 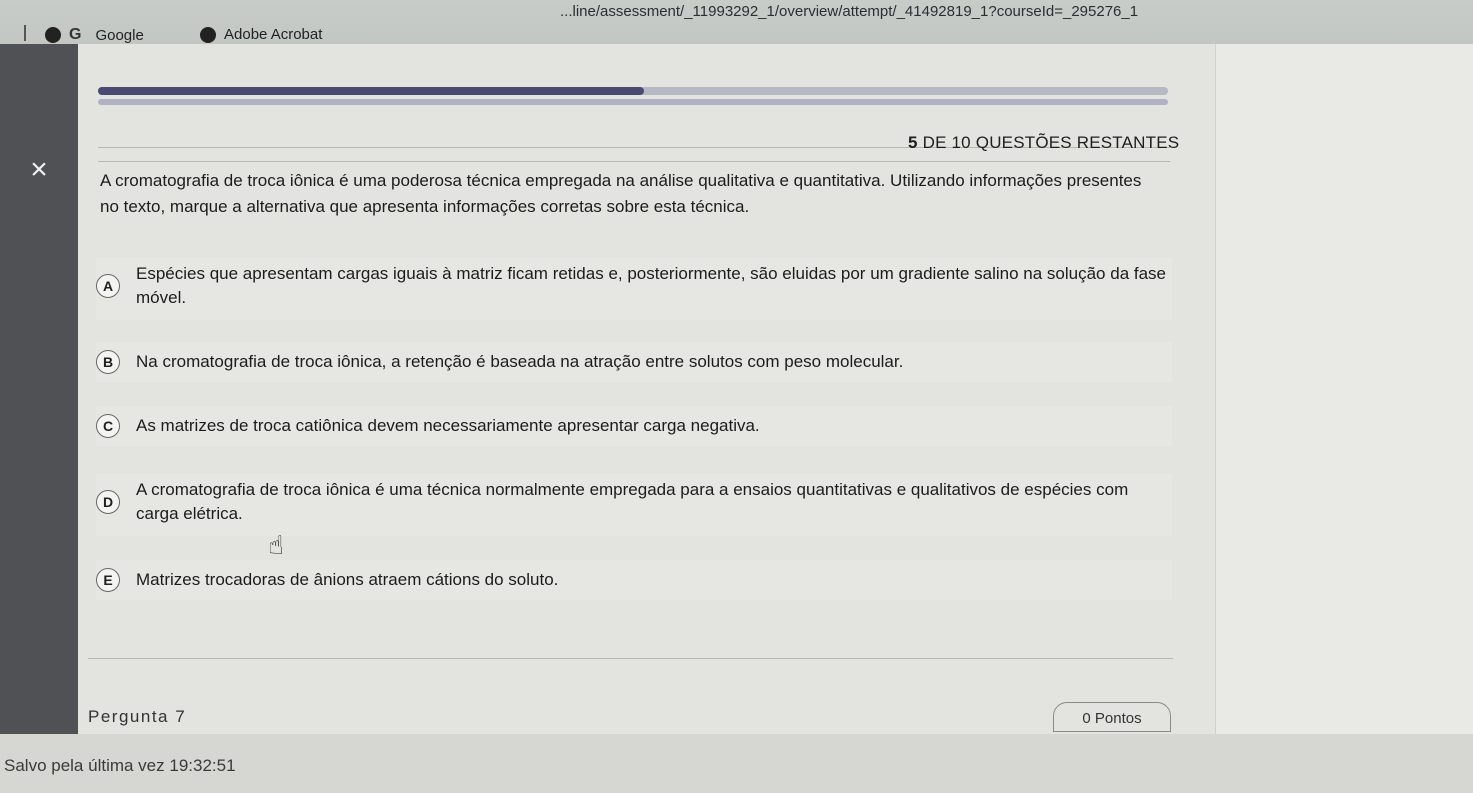 What do you see at coordinates (273, 34) in the screenshot?
I see `bookmark-acrobat-label: Adobe Acrobat` at bounding box center [273, 34].